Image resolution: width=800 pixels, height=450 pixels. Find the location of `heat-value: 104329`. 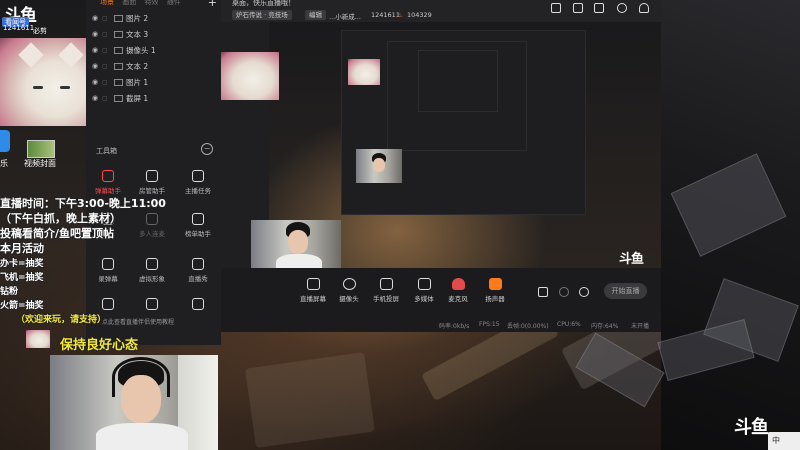

heat-value: 104329 is located at coordinates (419, 15).